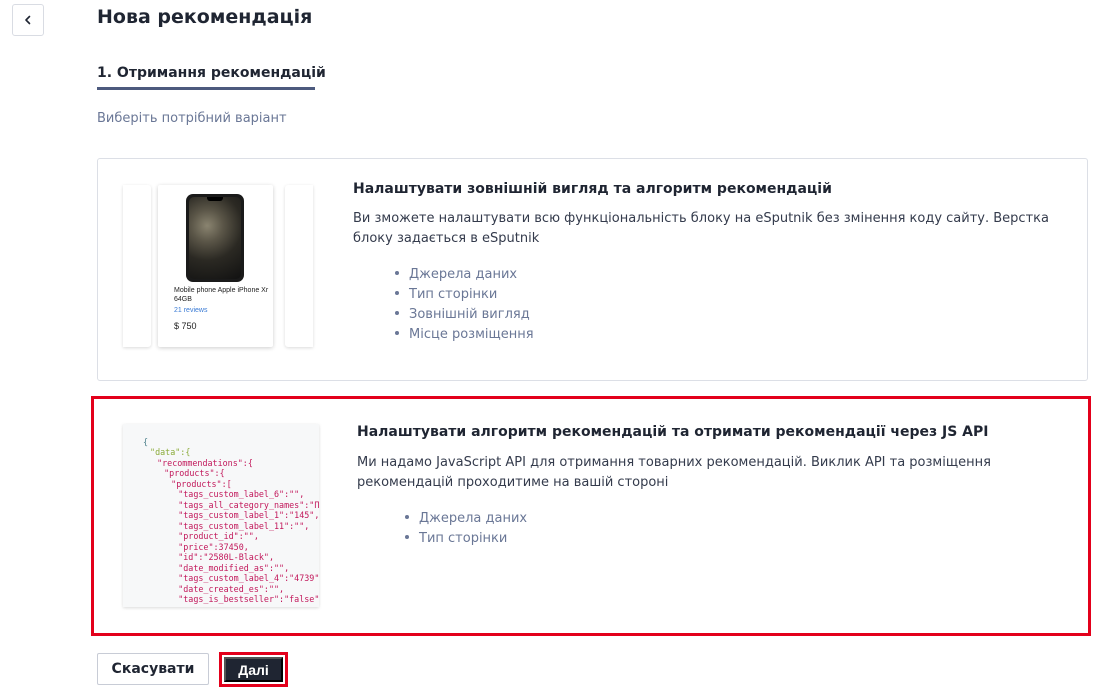 This screenshot has height=693, width=1104. I want to click on list-item: Зовнішній вигляд, so click(464, 315).